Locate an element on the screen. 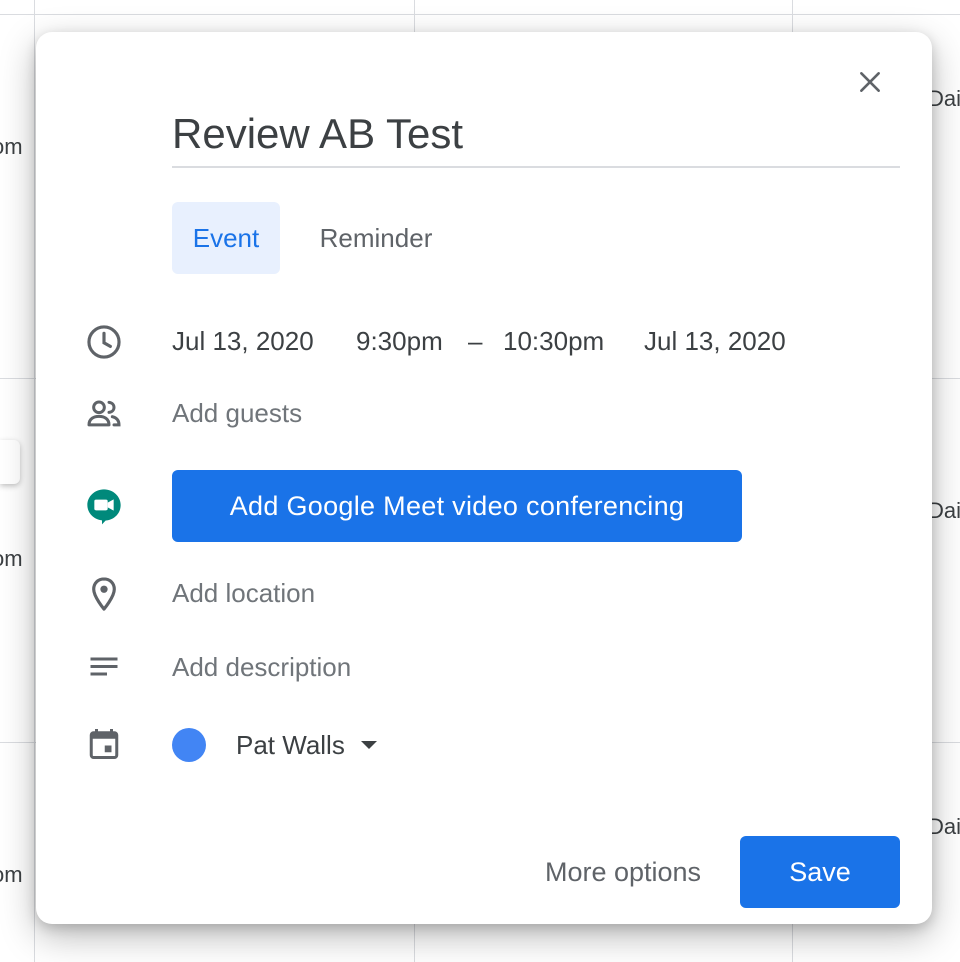 The height and width of the screenshot is (962, 960). google-meet-icon is located at coordinates (104, 506).